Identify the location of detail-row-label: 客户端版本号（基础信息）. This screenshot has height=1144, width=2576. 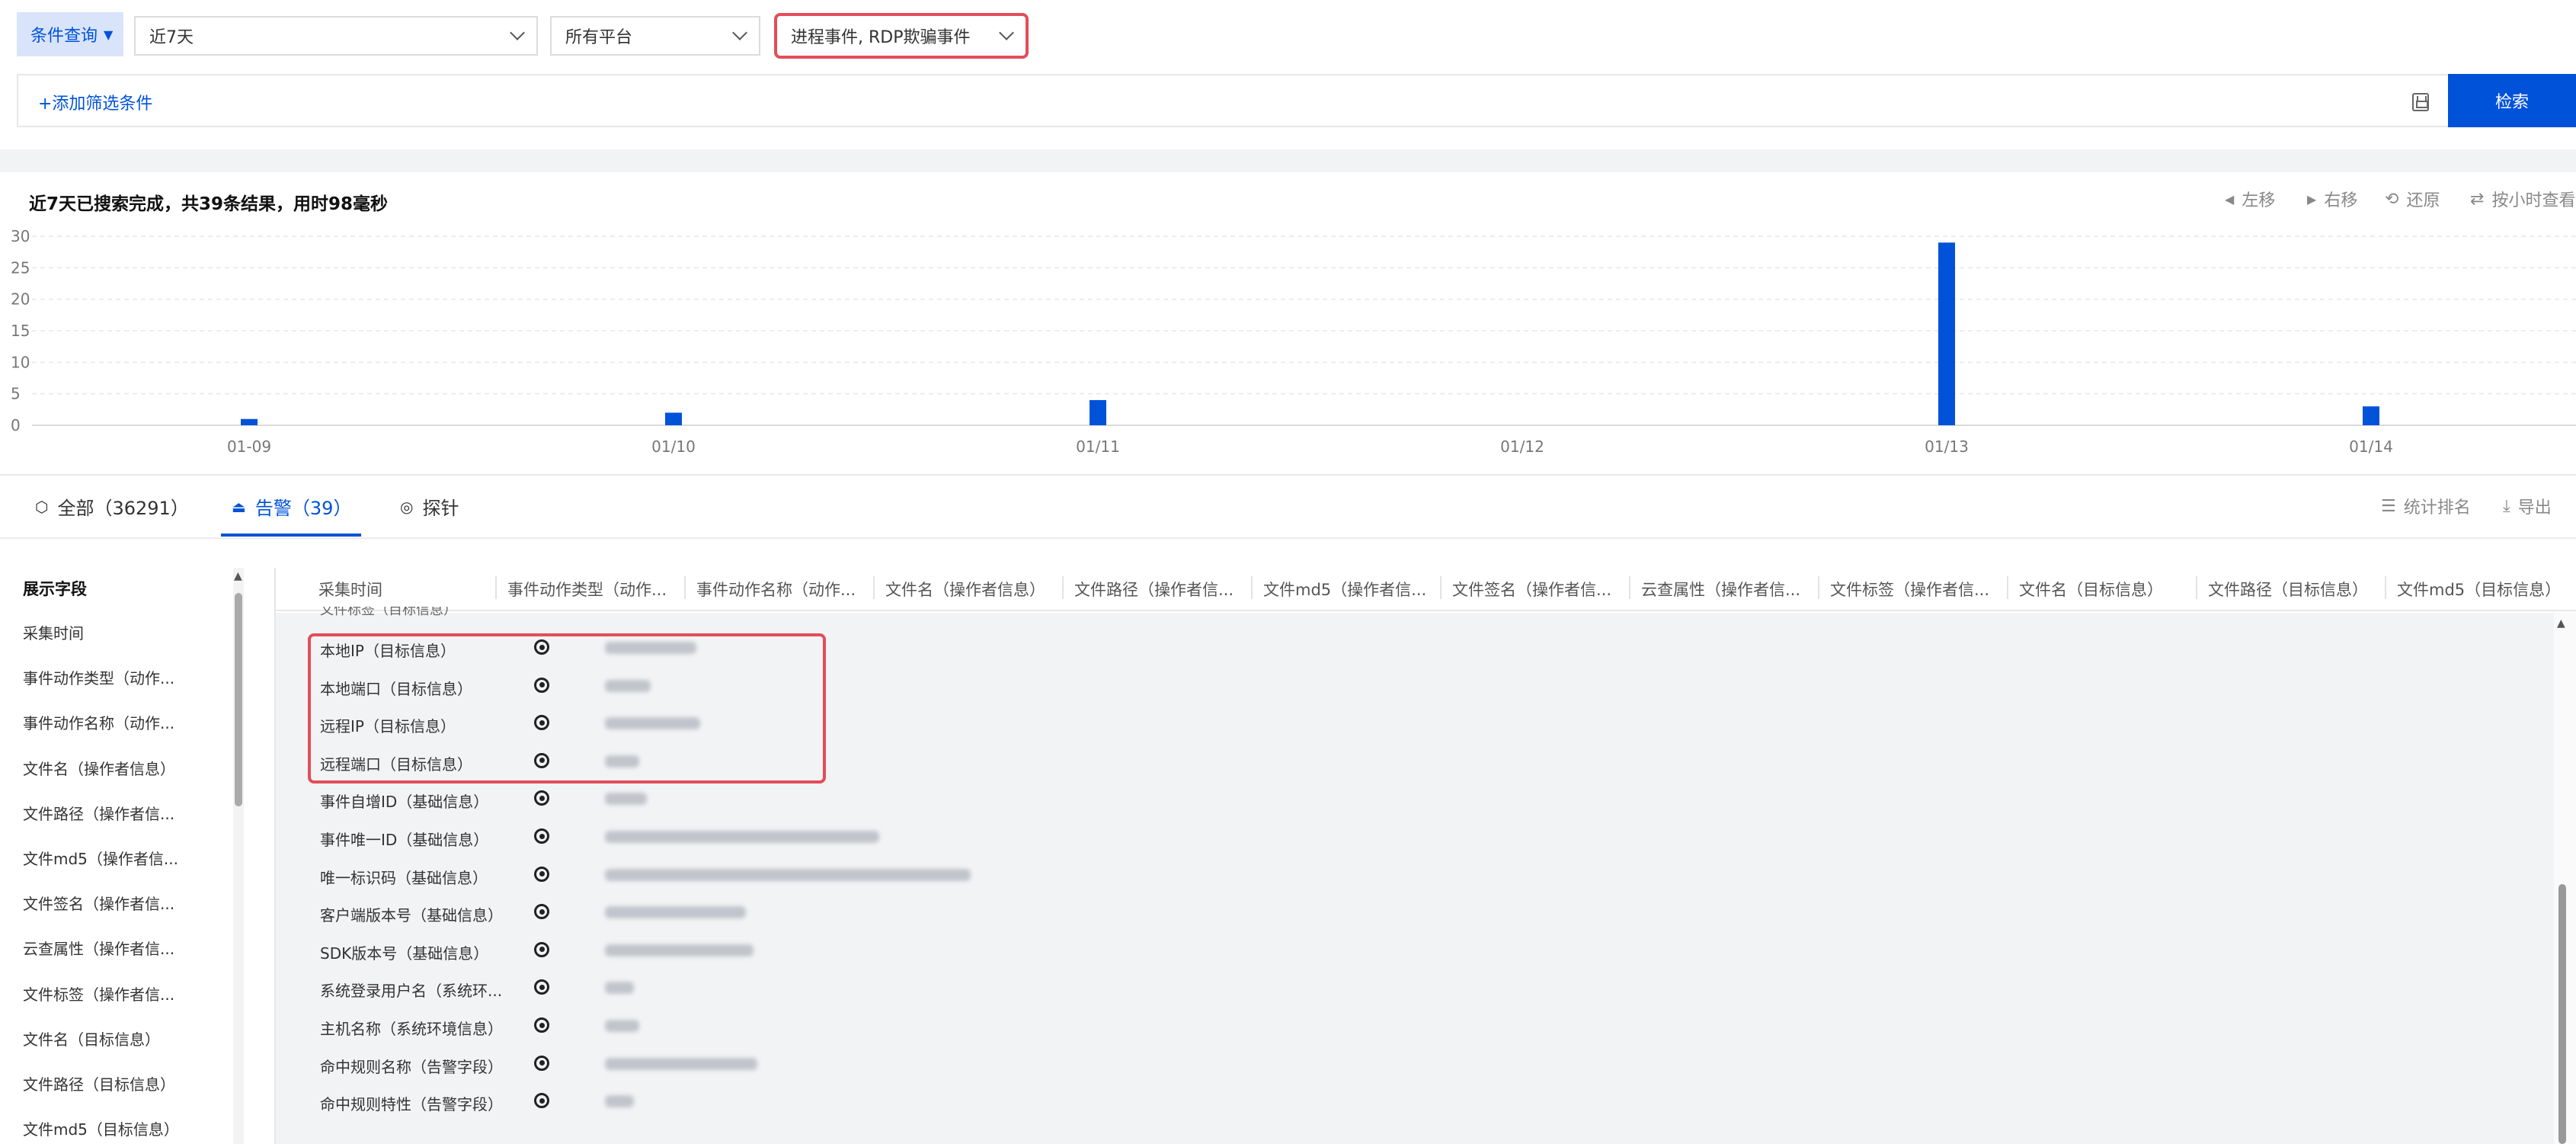
(411, 915).